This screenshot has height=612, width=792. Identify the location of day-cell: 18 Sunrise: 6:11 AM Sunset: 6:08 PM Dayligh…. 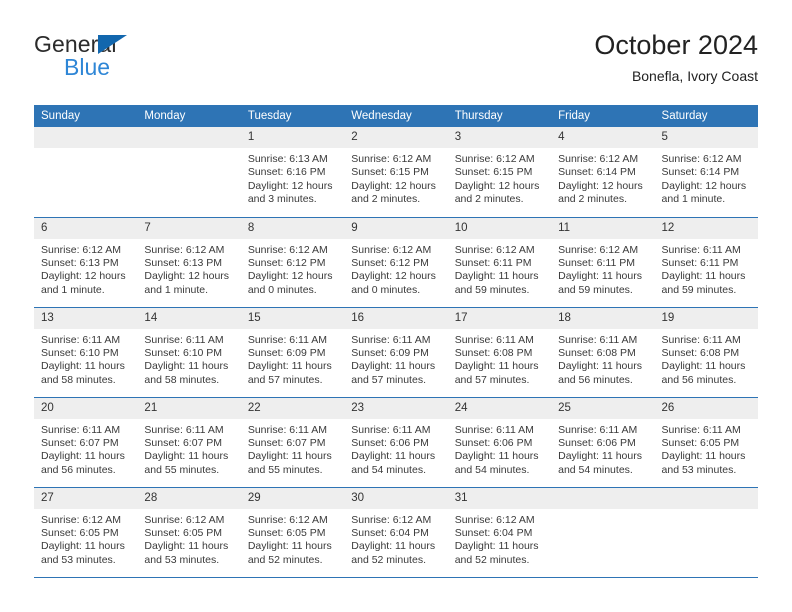
(603, 352).